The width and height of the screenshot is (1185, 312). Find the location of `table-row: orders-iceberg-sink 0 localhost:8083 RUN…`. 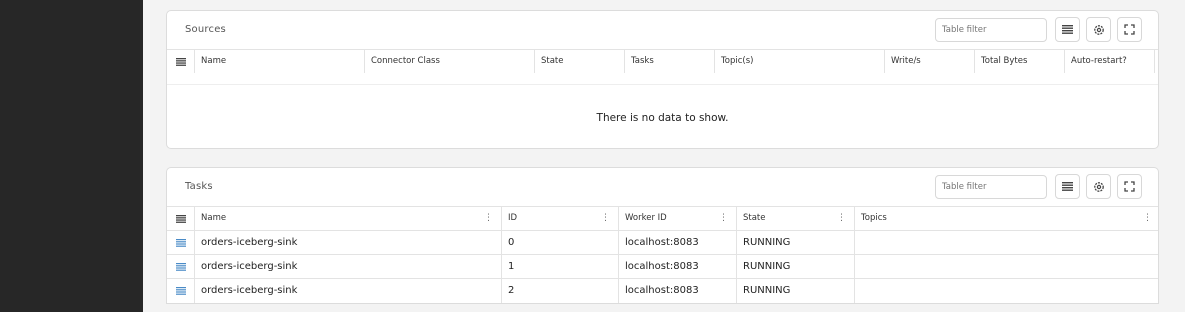

table-row: orders-iceberg-sink 0 localhost:8083 RUN… is located at coordinates (662, 242).